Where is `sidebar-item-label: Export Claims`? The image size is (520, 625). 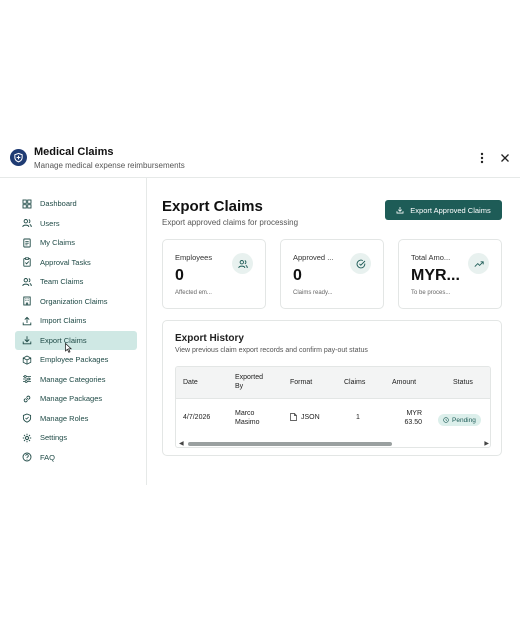 sidebar-item-label: Export Claims is located at coordinates (63, 340).